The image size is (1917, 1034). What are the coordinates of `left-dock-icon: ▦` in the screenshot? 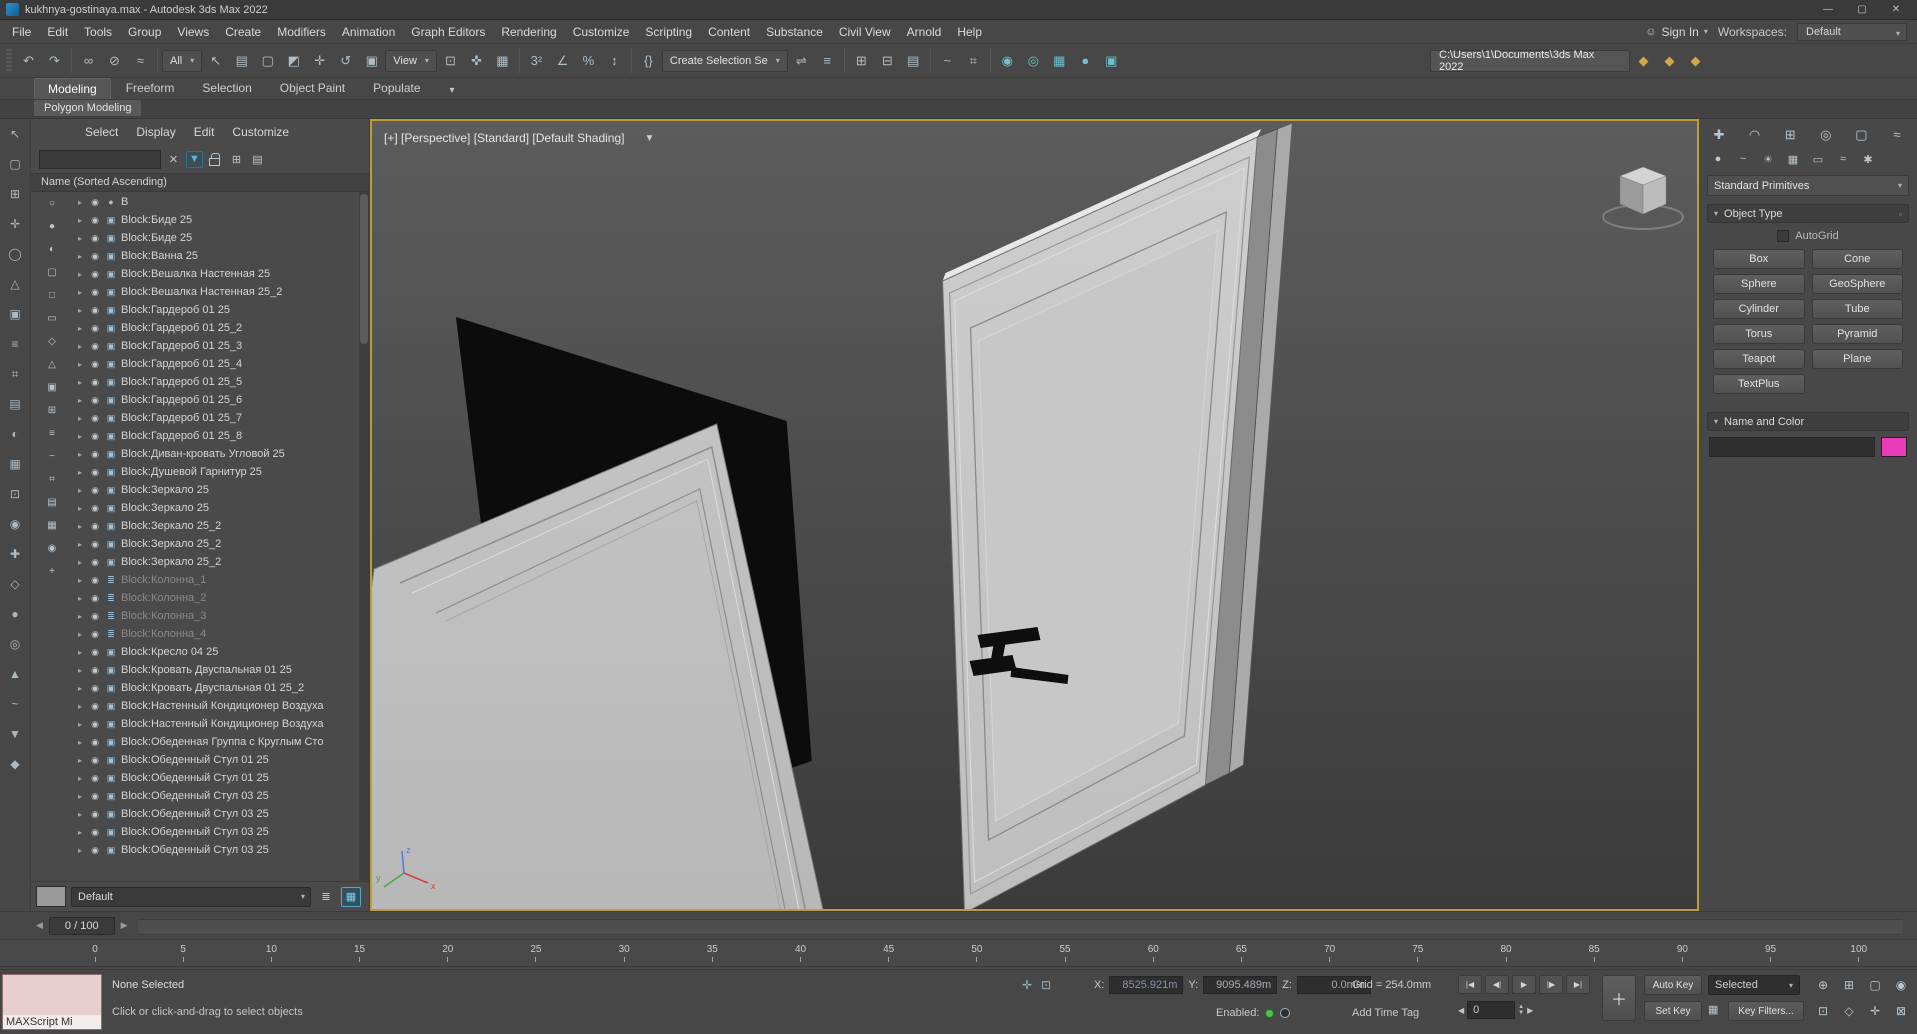 It's located at (15, 464).